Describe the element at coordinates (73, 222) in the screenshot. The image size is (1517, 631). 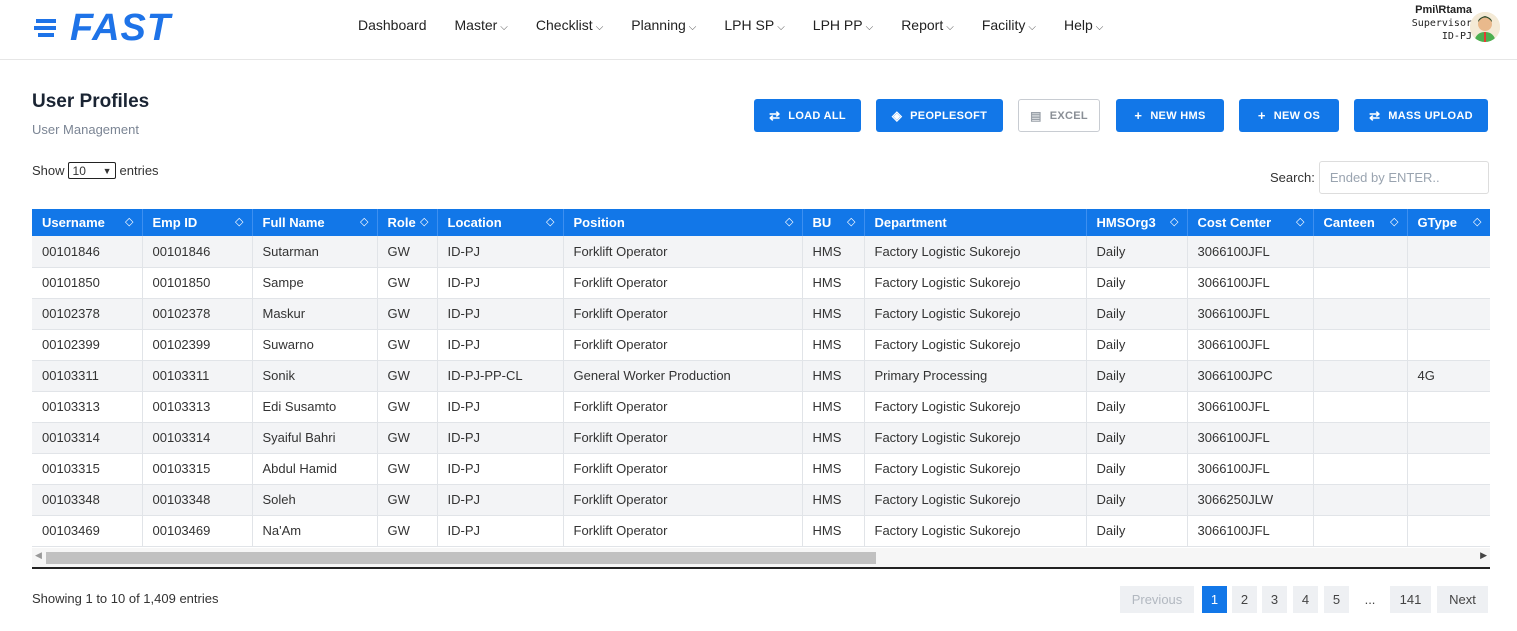
I see `column-header-label: Username` at that location.